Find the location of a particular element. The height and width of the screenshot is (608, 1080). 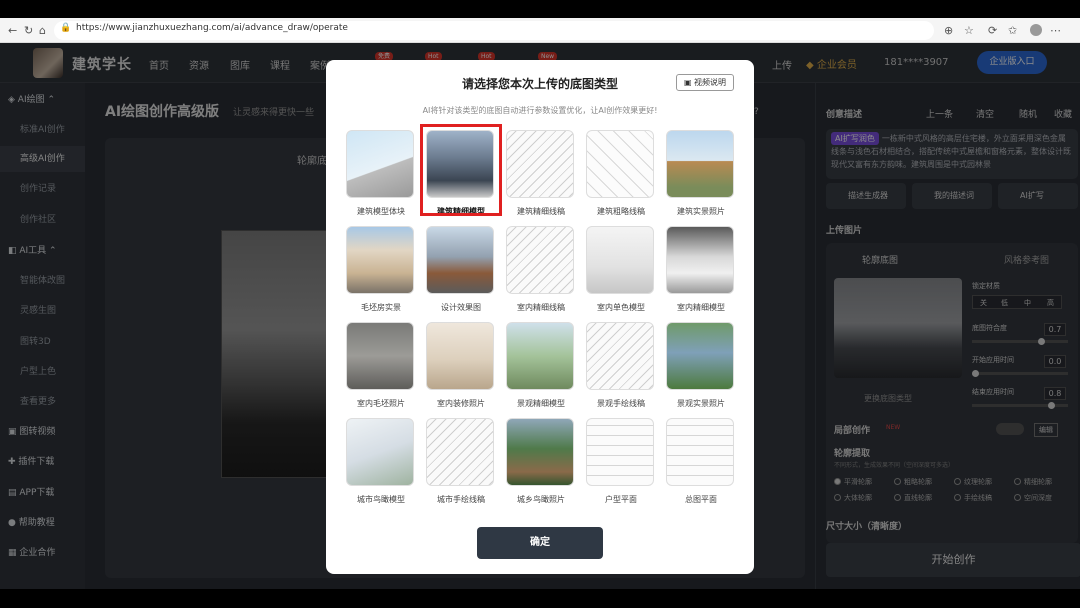

base-type-option: 城市鸟瞰模型 is located at coordinates (381, 461).